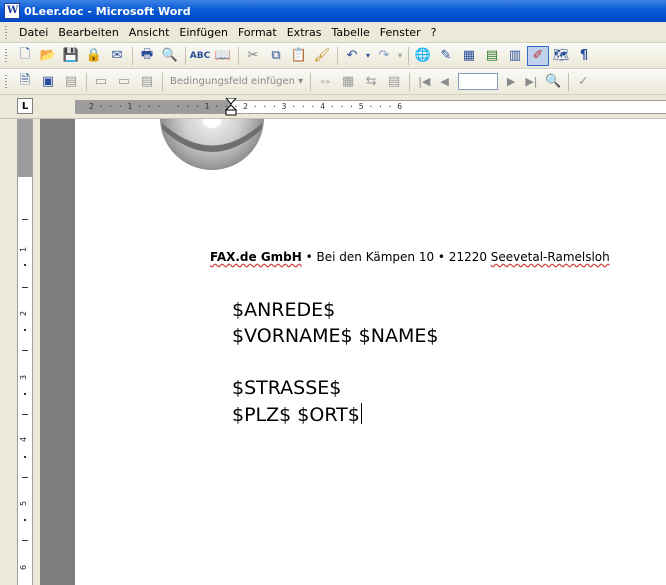  Describe the element at coordinates (147, 56) in the screenshot. I see `print-icon: 🖶` at that location.